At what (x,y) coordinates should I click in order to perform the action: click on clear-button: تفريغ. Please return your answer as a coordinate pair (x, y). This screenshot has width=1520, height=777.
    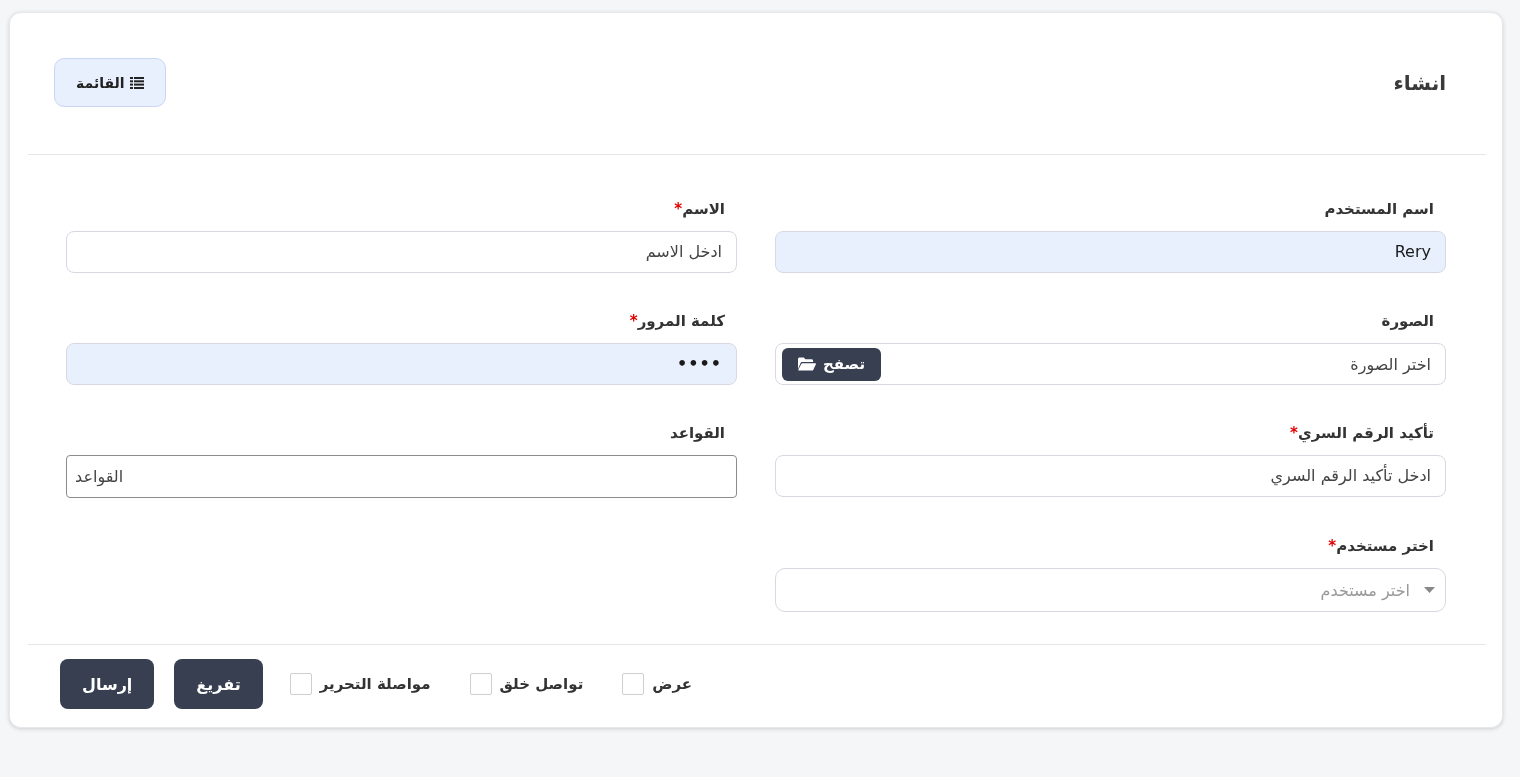
    Looking at the image, I should click on (218, 684).